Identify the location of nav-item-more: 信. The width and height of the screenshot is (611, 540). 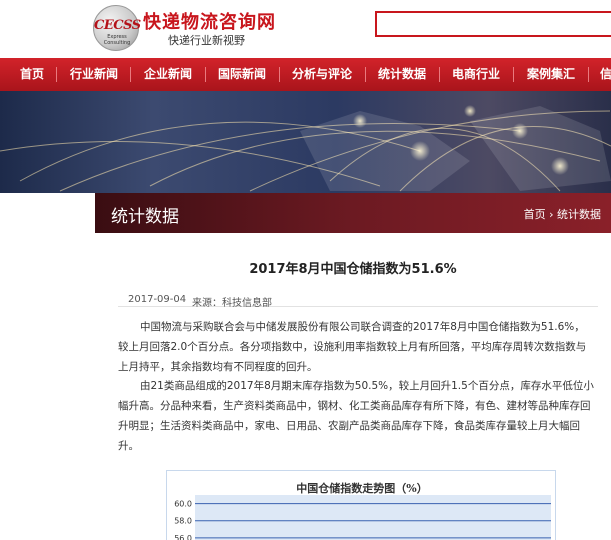
(605, 74).